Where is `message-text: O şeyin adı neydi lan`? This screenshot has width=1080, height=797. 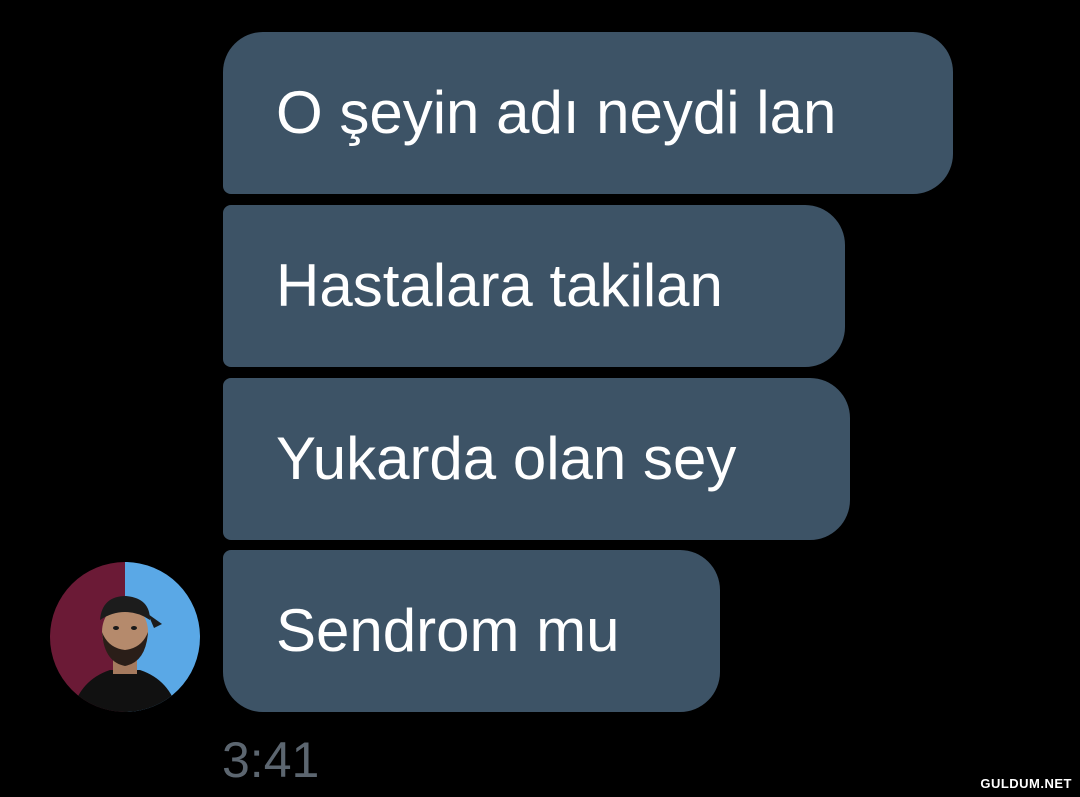 message-text: O şeyin adı neydi lan is located at coordinates (556, 112).